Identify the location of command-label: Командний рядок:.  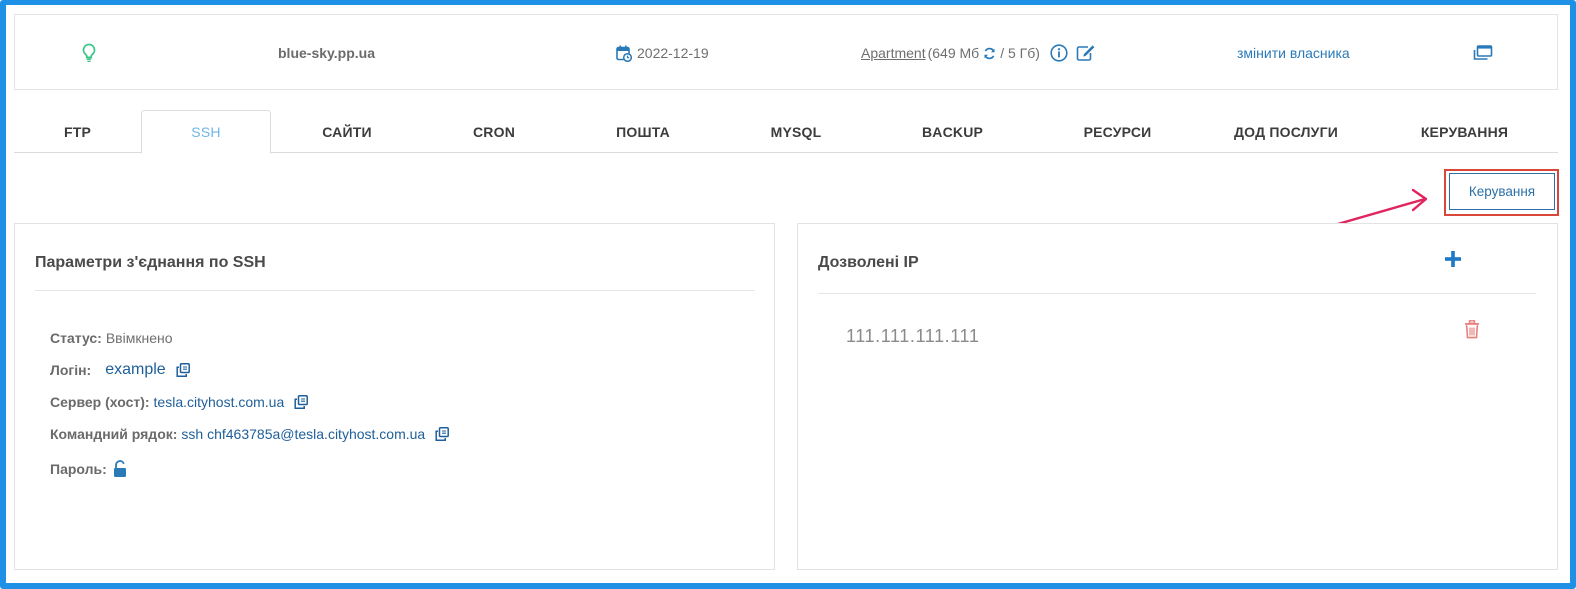
(114, 434).